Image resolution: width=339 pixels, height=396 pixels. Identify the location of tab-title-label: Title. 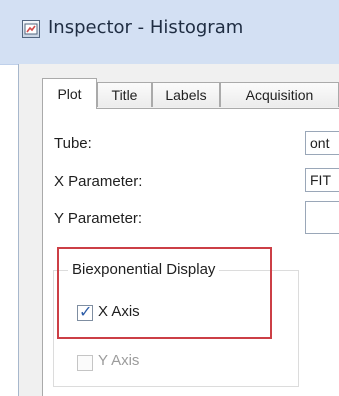
(124, 95).